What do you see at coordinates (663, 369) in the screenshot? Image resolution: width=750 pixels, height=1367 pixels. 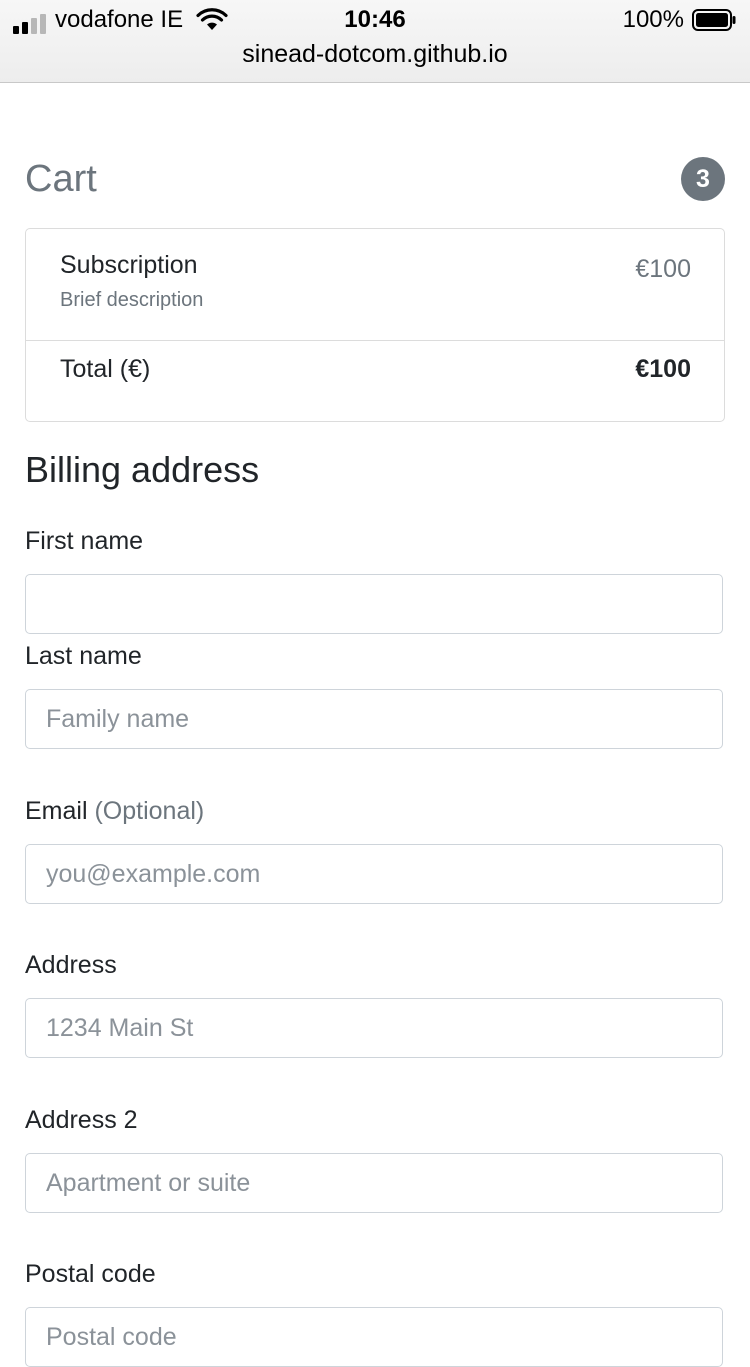 I see `cart-total-value: €100` at bounding box center [663, 369].